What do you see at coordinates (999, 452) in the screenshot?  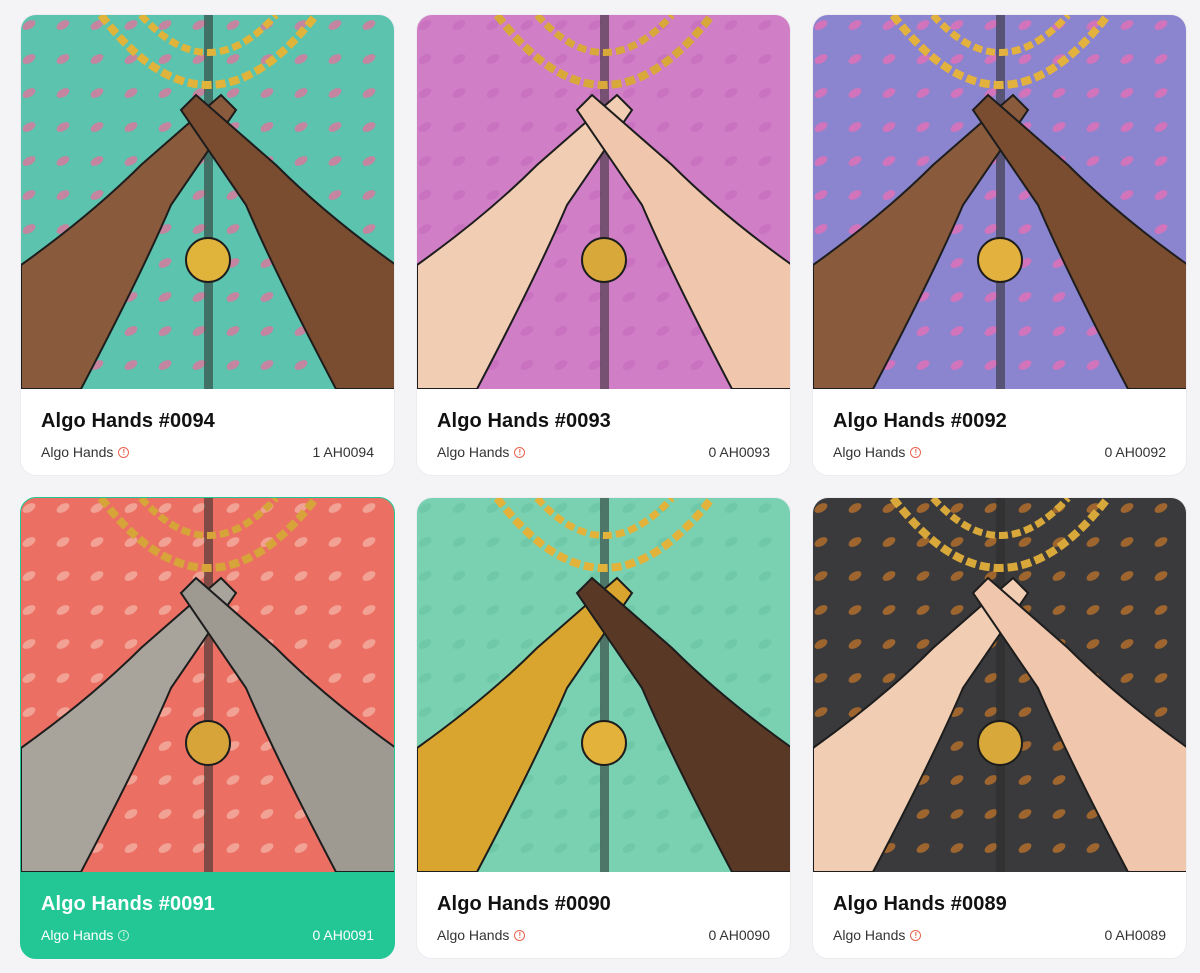 I see `card-meta: Algo Hands! 0 AH0092` at bounding box center [999, 452].